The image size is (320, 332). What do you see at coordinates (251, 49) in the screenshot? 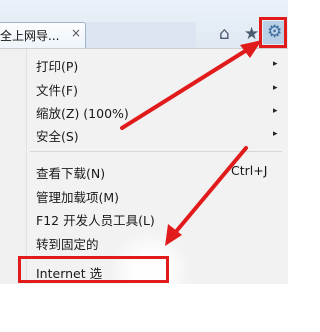
I see `arrow-to-gear-head` at bounding box center [251, 49].